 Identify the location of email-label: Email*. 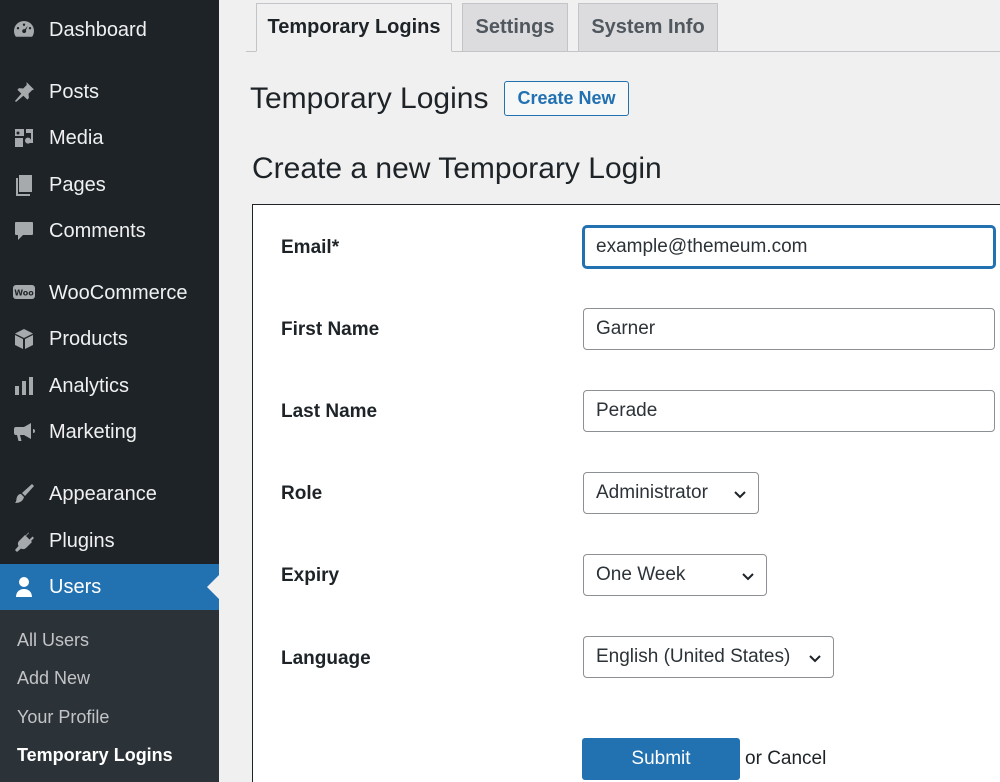
(310, 247).